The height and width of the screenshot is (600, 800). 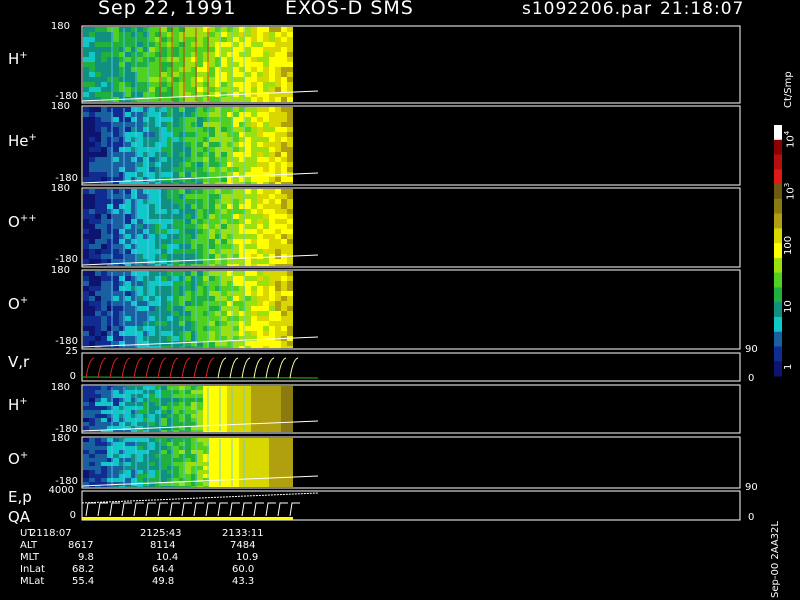 What do you see at coordinates (243, 581) in the screenshot?
I see `footer-cell: 43.3` at bounding box center [243, 581].